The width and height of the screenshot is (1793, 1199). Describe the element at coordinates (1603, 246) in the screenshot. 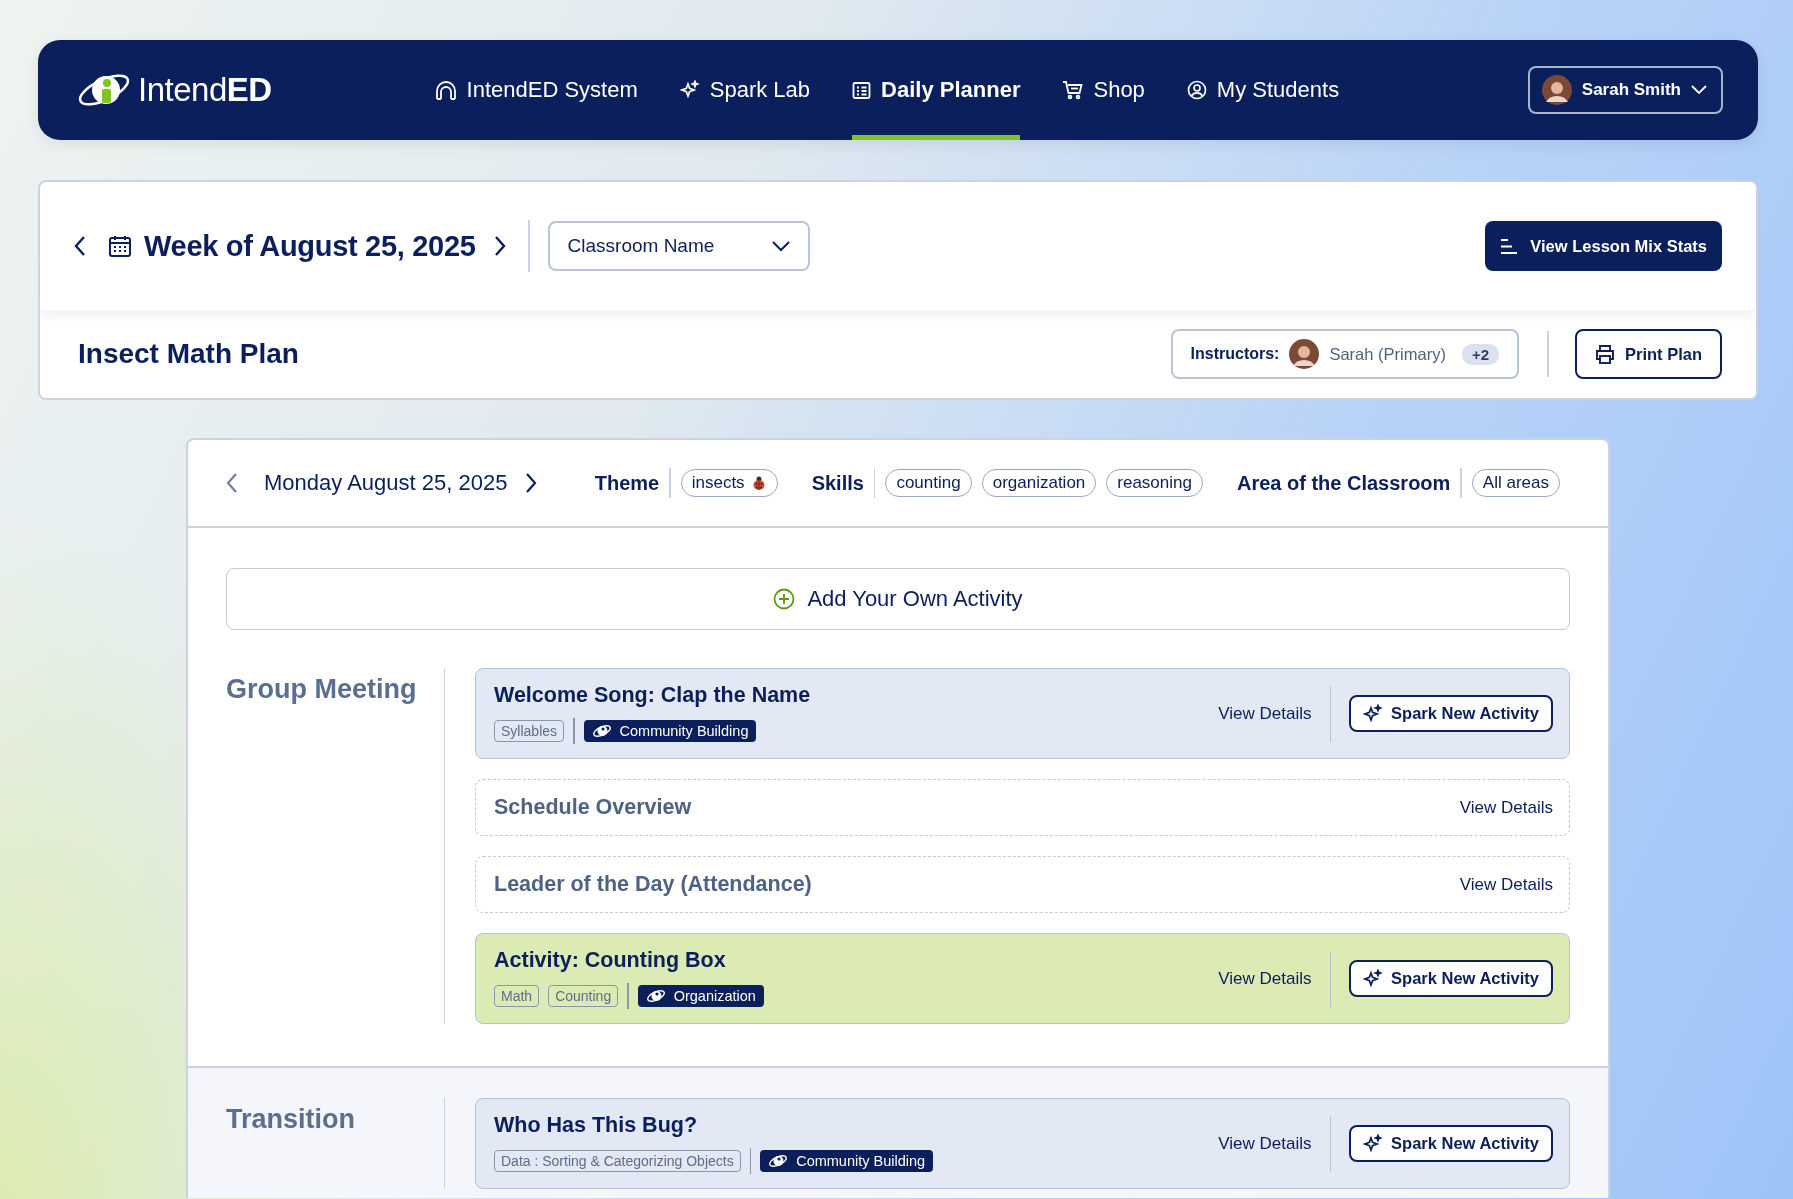

I see `lesson-stats-button: View Lesson Mix Stats` at that location.